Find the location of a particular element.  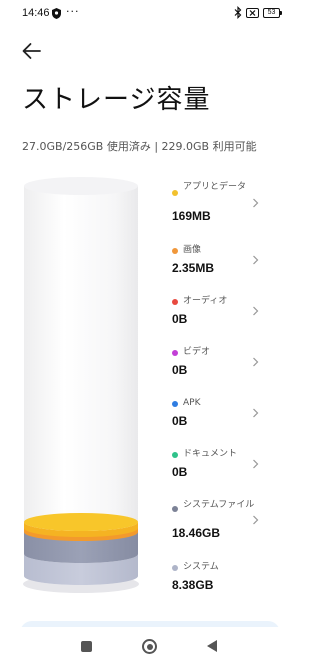

green-dot-icon is located at coordinates (175, 455).